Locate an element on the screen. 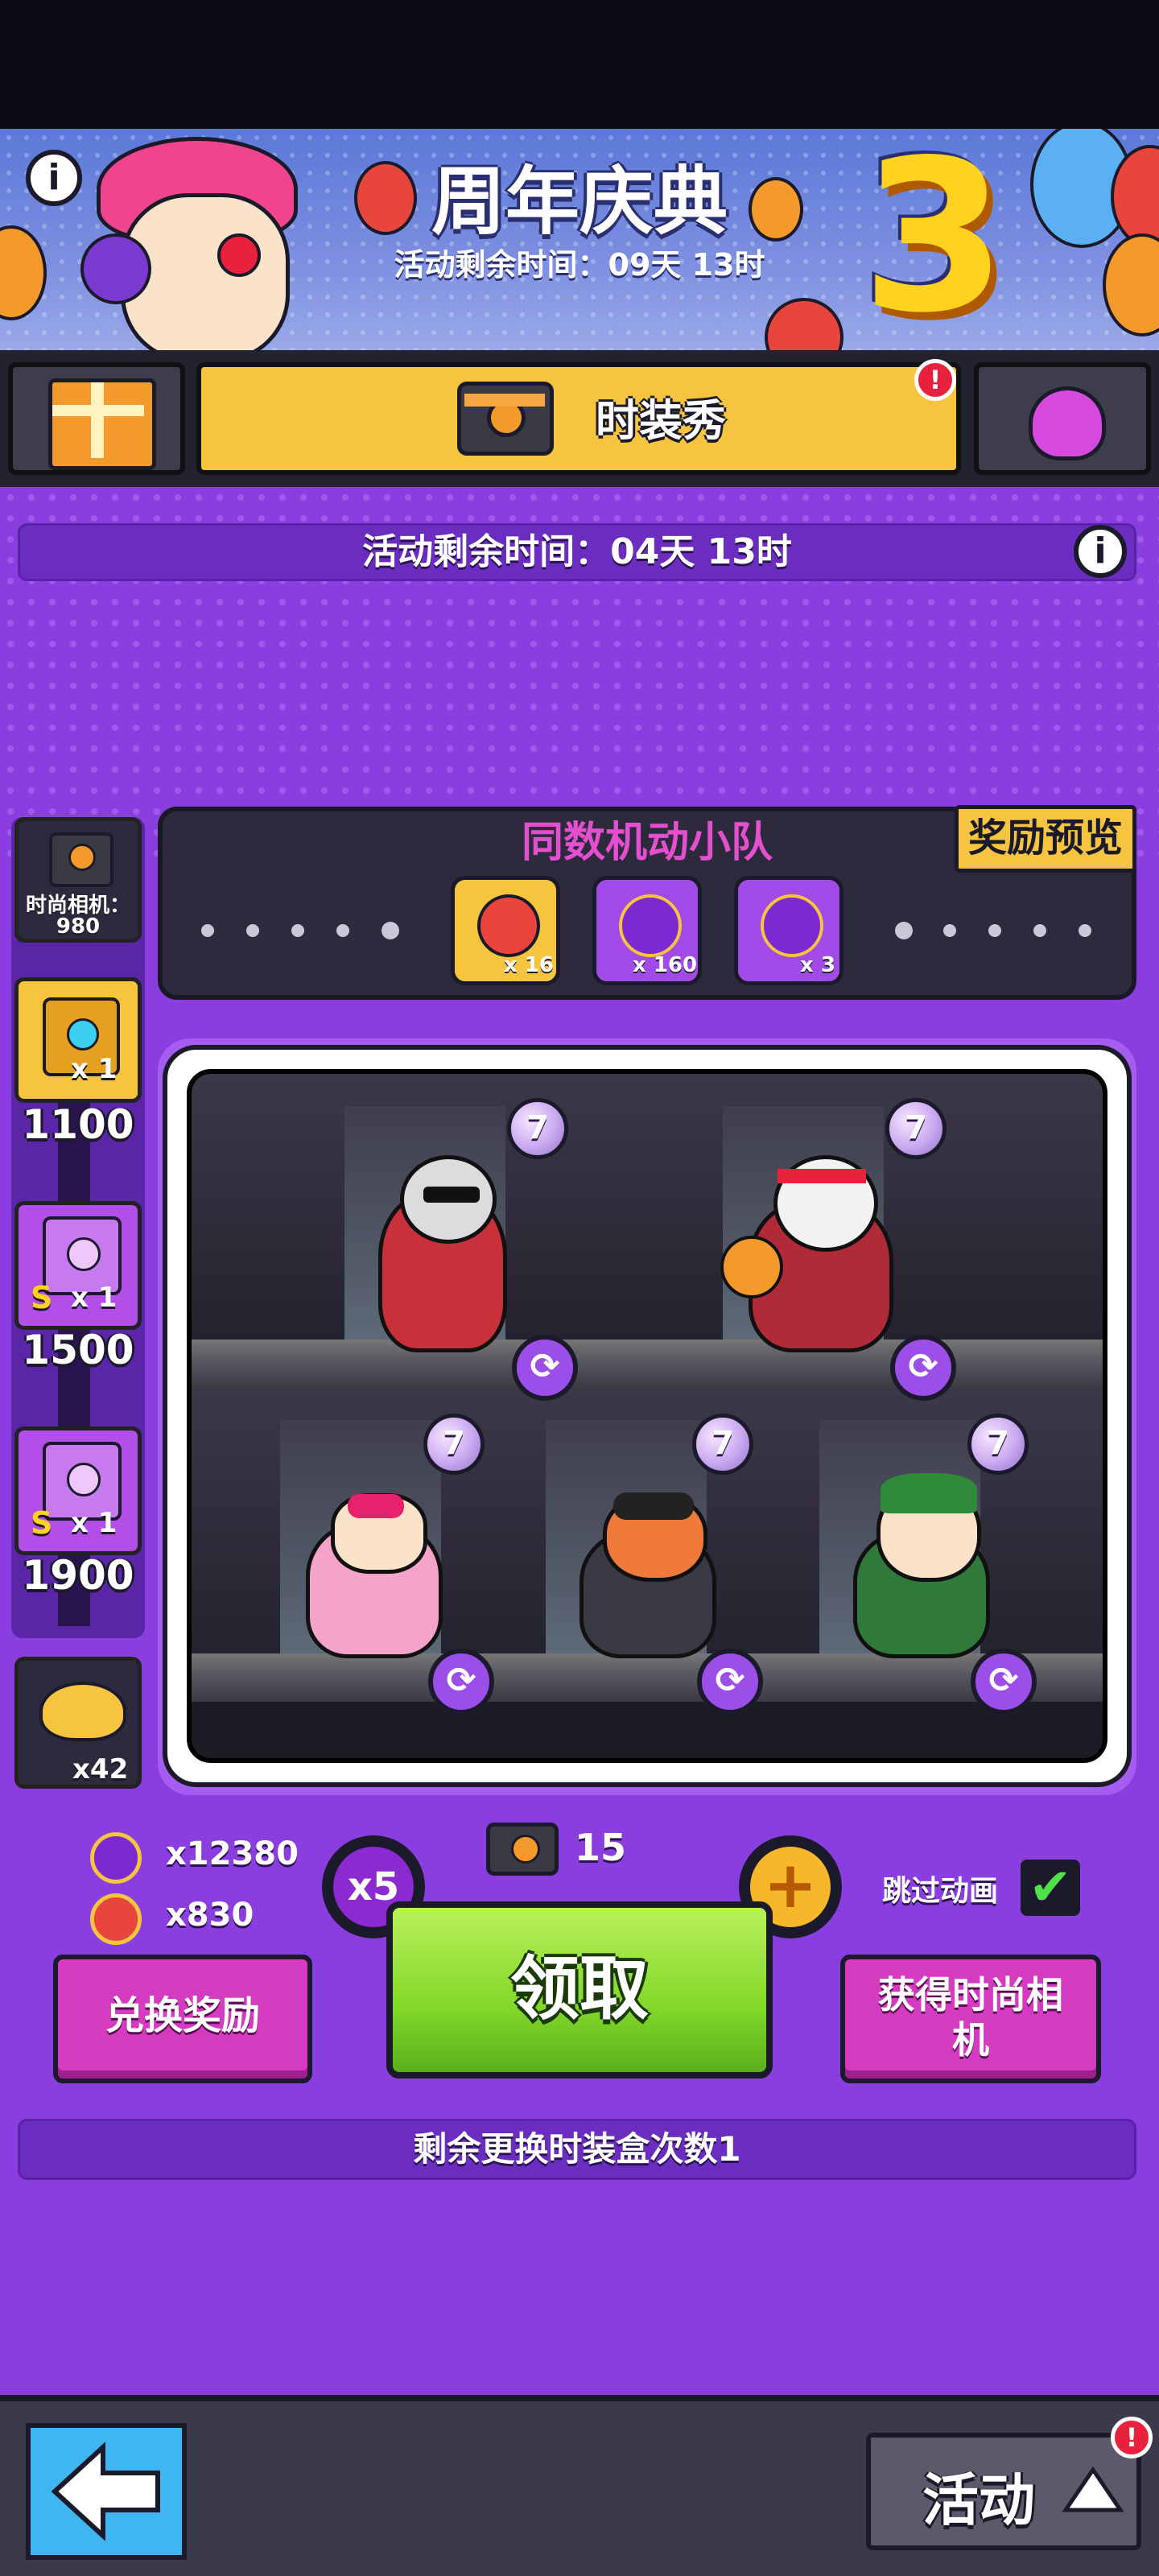 Image resolution: width=1159 pixels, height=2576 pixels. event-info-icon: i is located at coordinates (1100, 551).